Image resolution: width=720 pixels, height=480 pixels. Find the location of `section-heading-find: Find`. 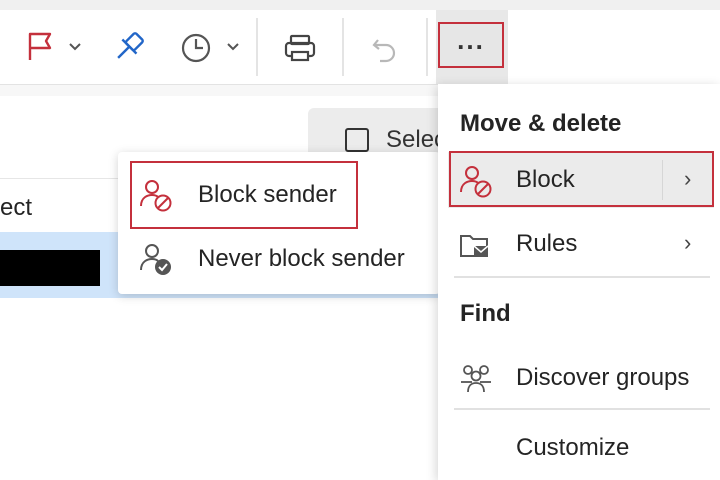

section-heading-find: Find is located at coordinates (485, 313).